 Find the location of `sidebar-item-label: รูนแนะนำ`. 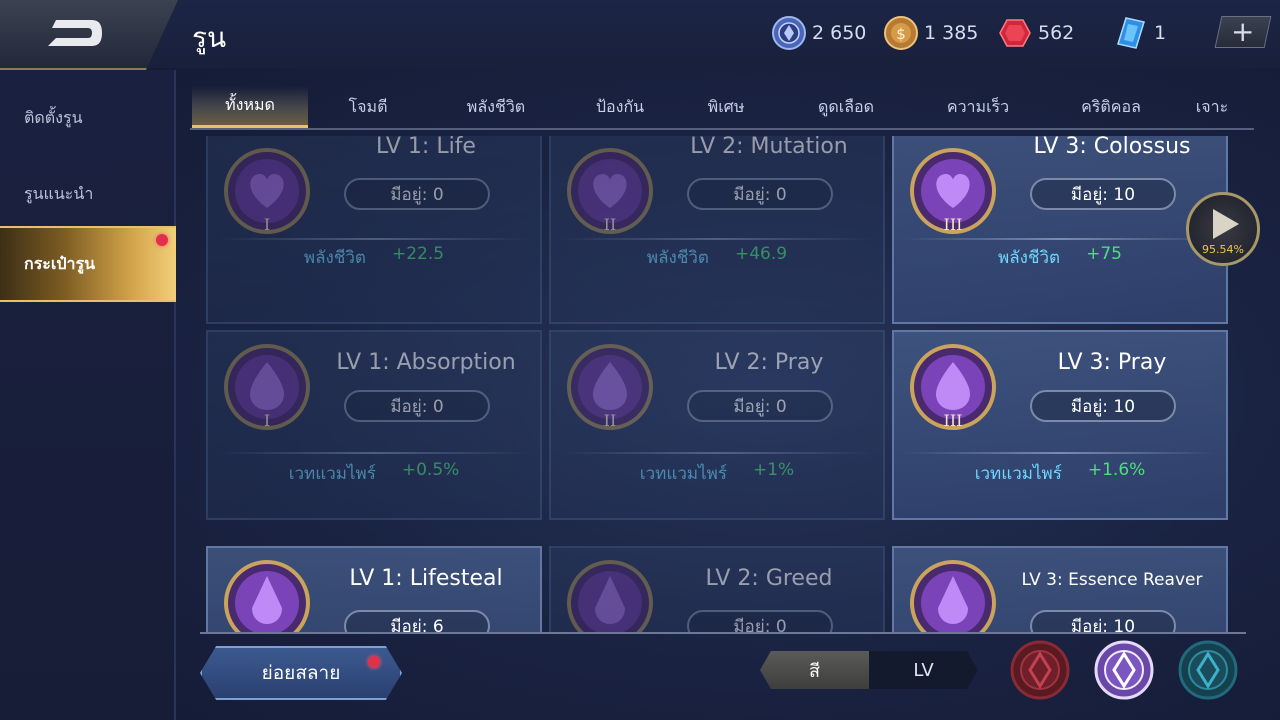

sidebar-item-label: รูนแนะนำ is located at coordinates (59, 193).